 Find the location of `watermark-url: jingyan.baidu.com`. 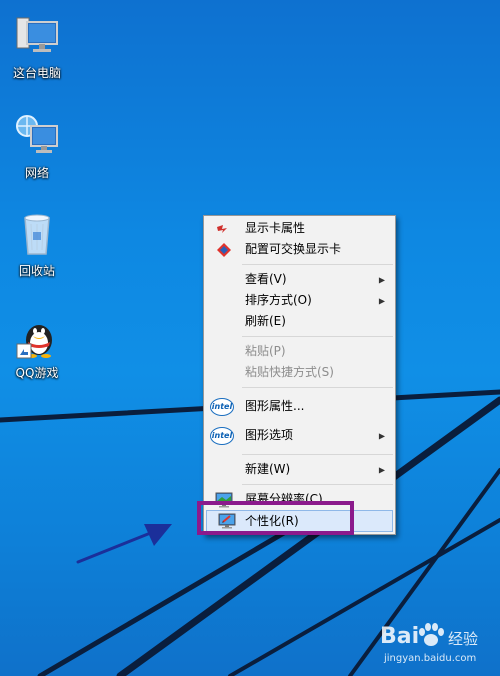

watermark-url: jingyan.baidu.com is located at coordinates (430, 658).